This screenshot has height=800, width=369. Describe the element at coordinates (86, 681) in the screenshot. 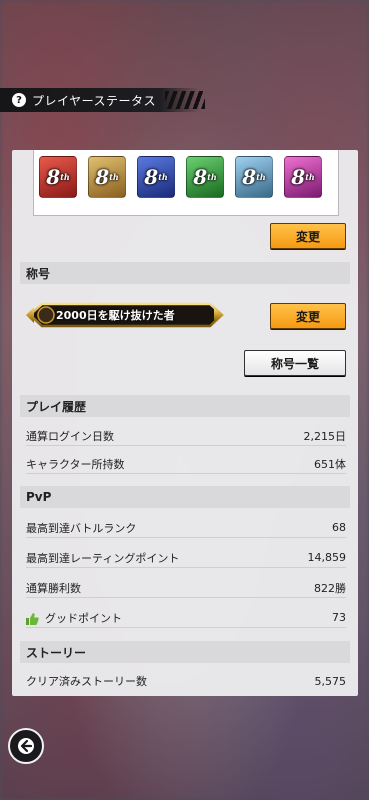

I see `stat-label: クリア済みストーリー数` at that location.